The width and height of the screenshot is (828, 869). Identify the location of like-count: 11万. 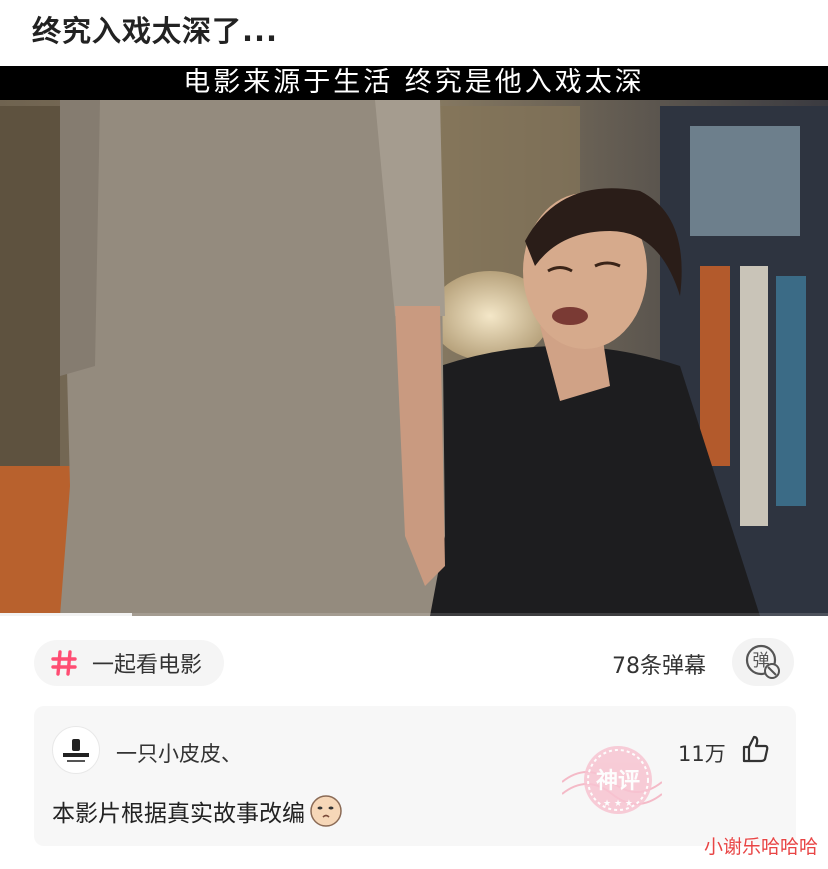
(702, 754).